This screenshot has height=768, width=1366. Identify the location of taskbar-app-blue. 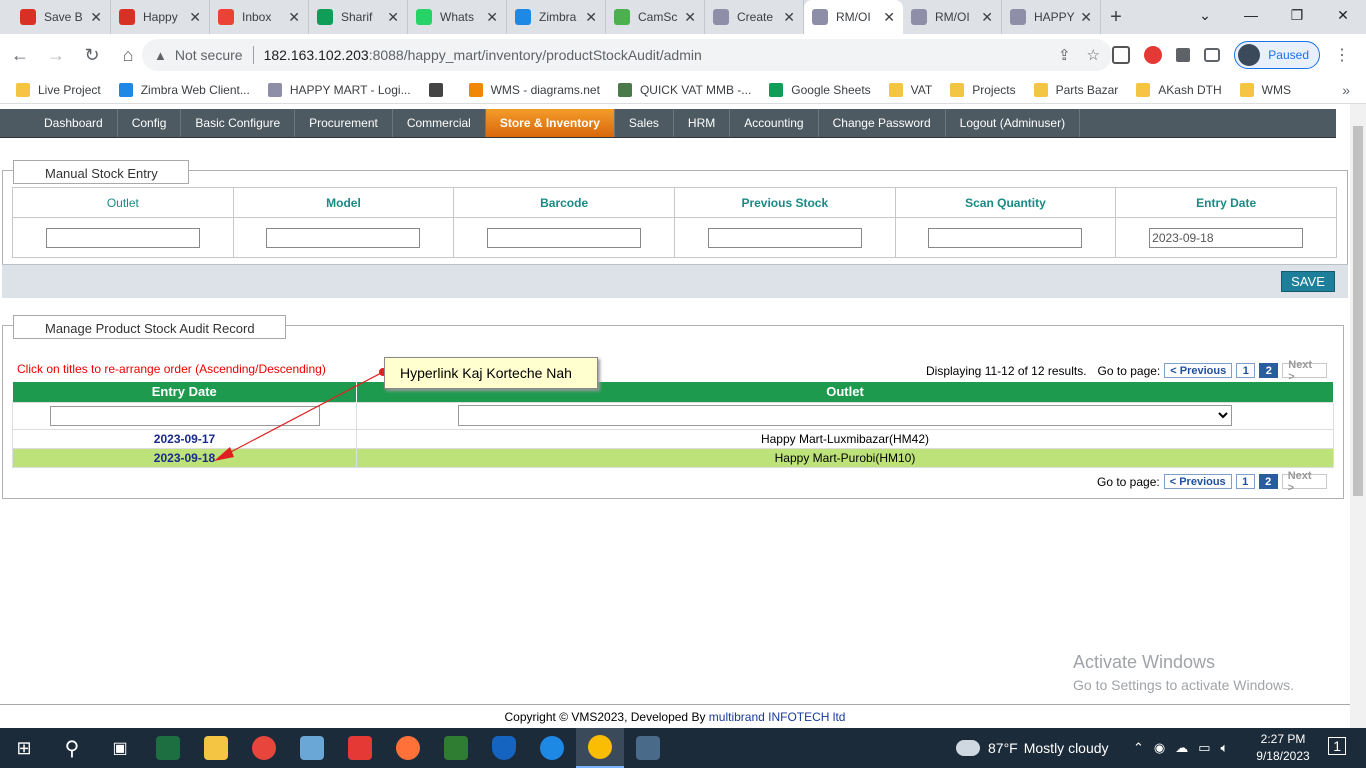
(312, 748).